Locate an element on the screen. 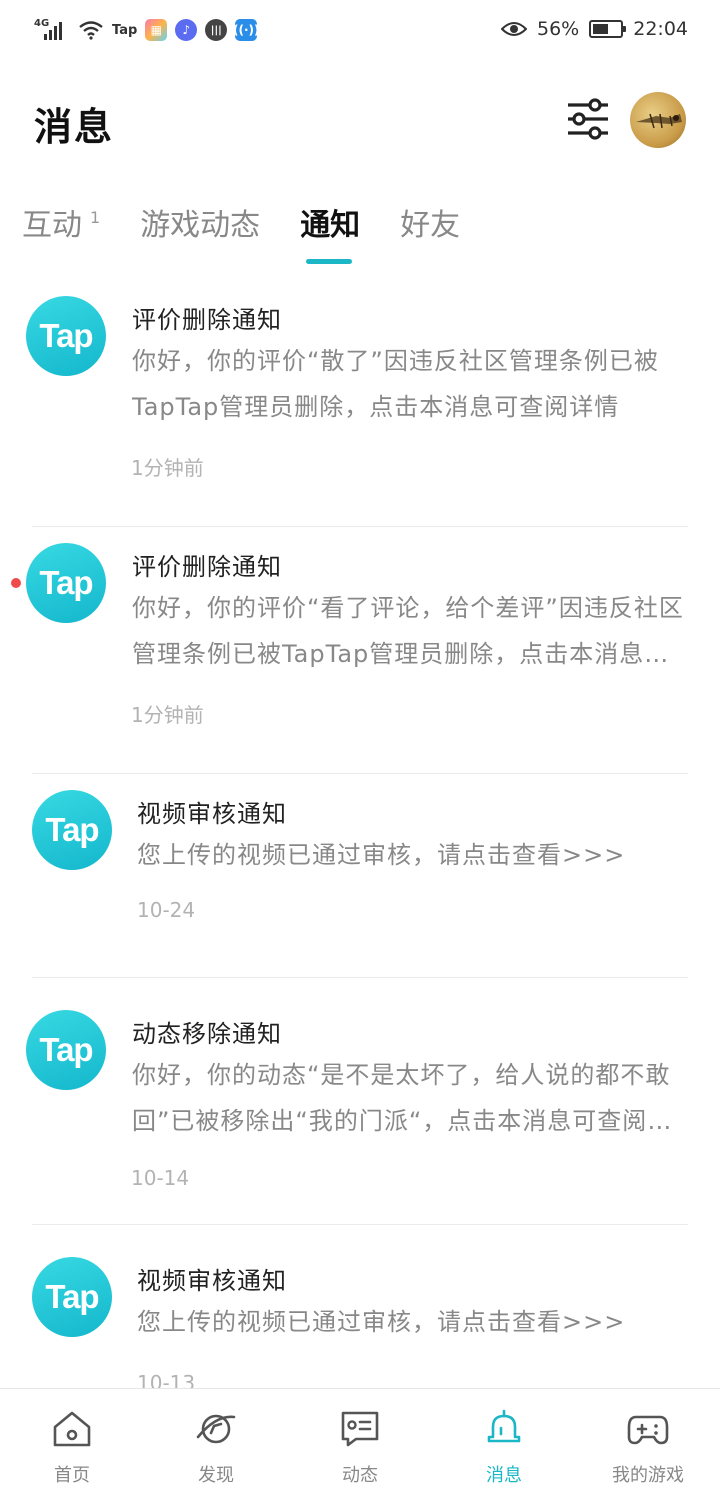  page-title: 消息 is located at coordinates (74, 127).